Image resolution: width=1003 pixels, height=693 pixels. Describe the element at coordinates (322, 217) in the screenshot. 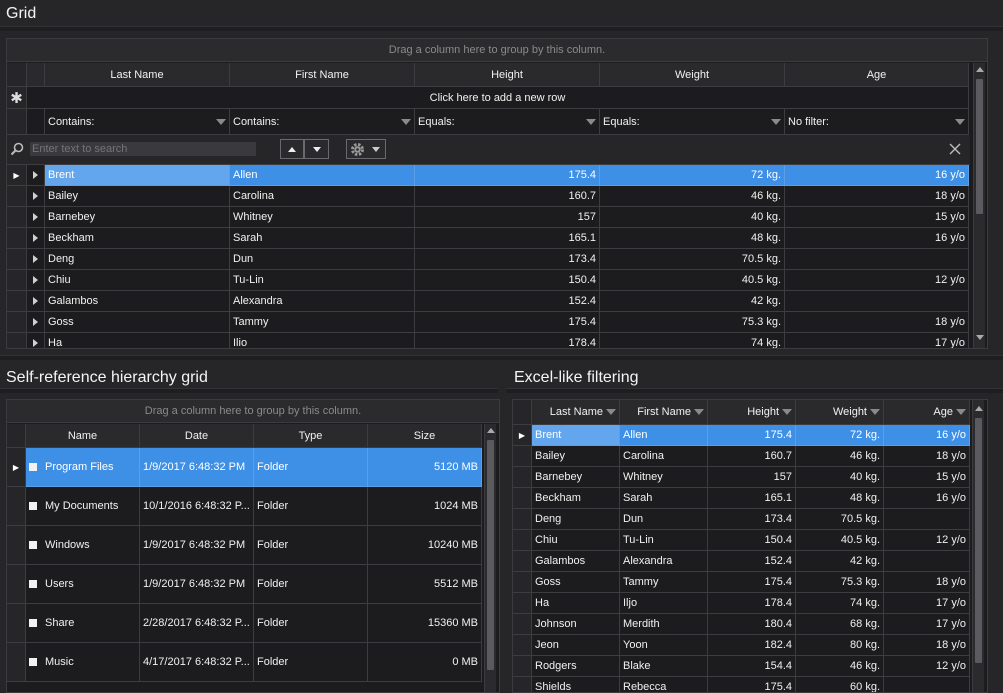

I see `cell-first-name: Whitney` at that location.